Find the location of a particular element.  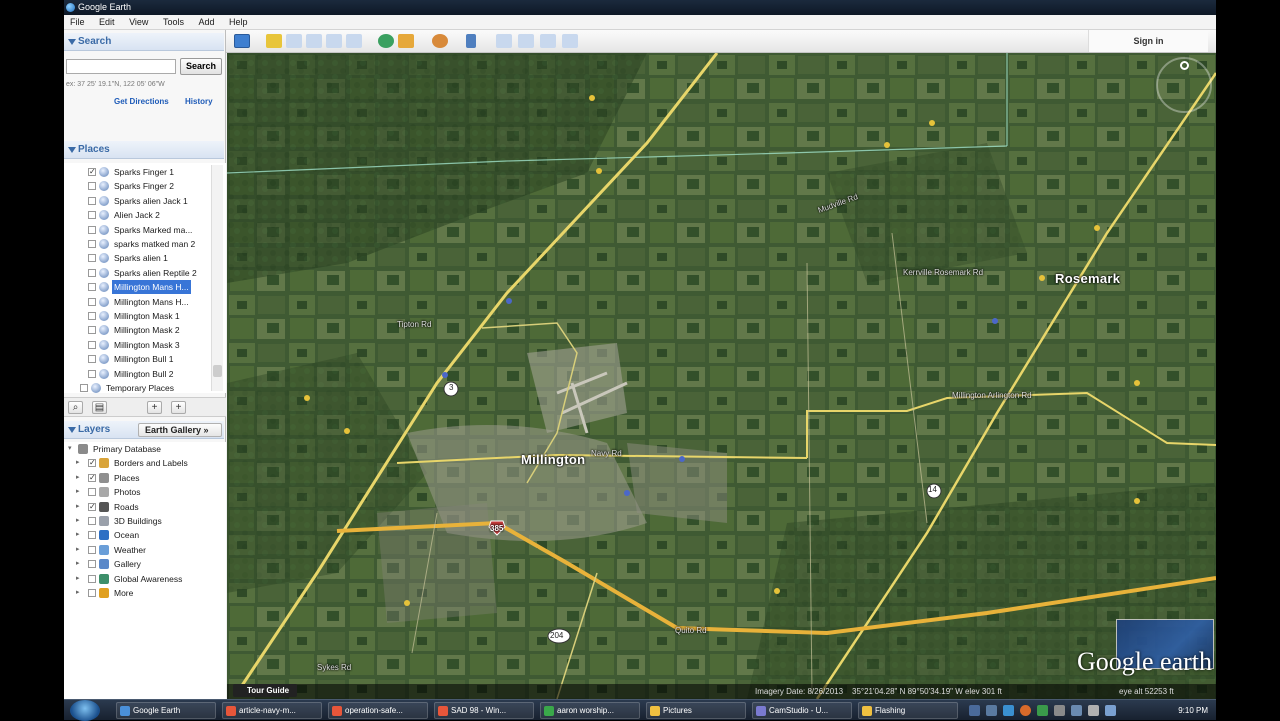

layer-item: ▸ Global Awareness is located at coordinates (138, 579).